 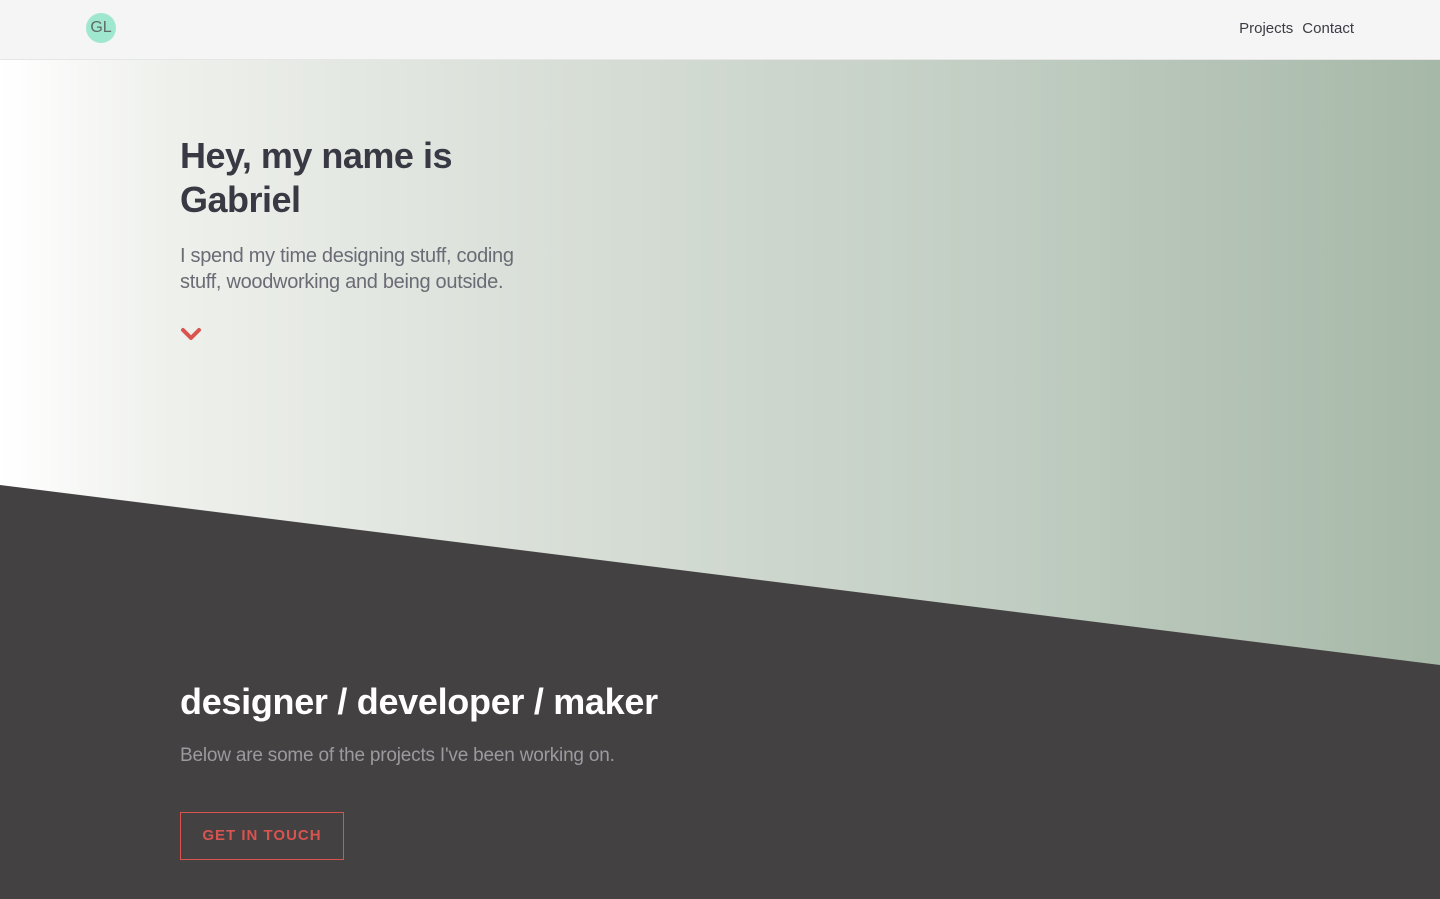 What do you see at coordinates (191, 334) in the screenshot?
I see `chevron-down-icon` at bounding box center [191, 334].